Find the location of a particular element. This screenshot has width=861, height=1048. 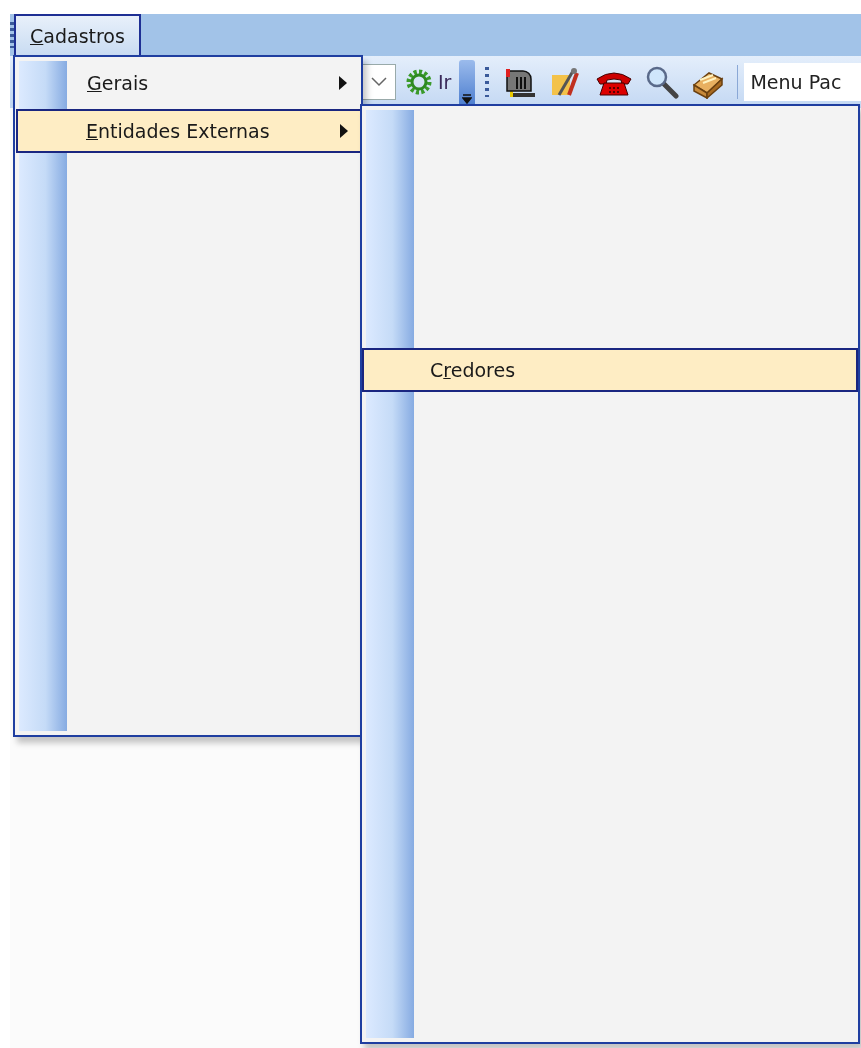

dropdown-field is located at coordinates (379, 82).